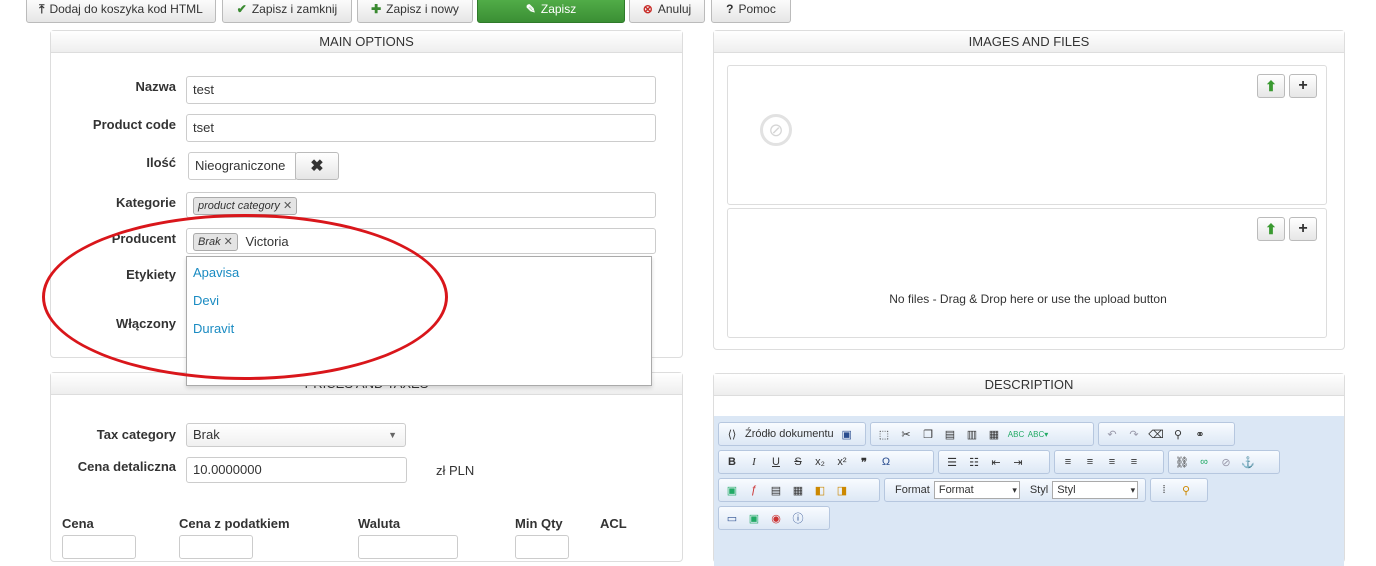 This screenshot has width=1376, height=566. Describe the element at coordinates (242, 166) in the screenshot. I see `quantity-input: Nieograniczone` at that location.